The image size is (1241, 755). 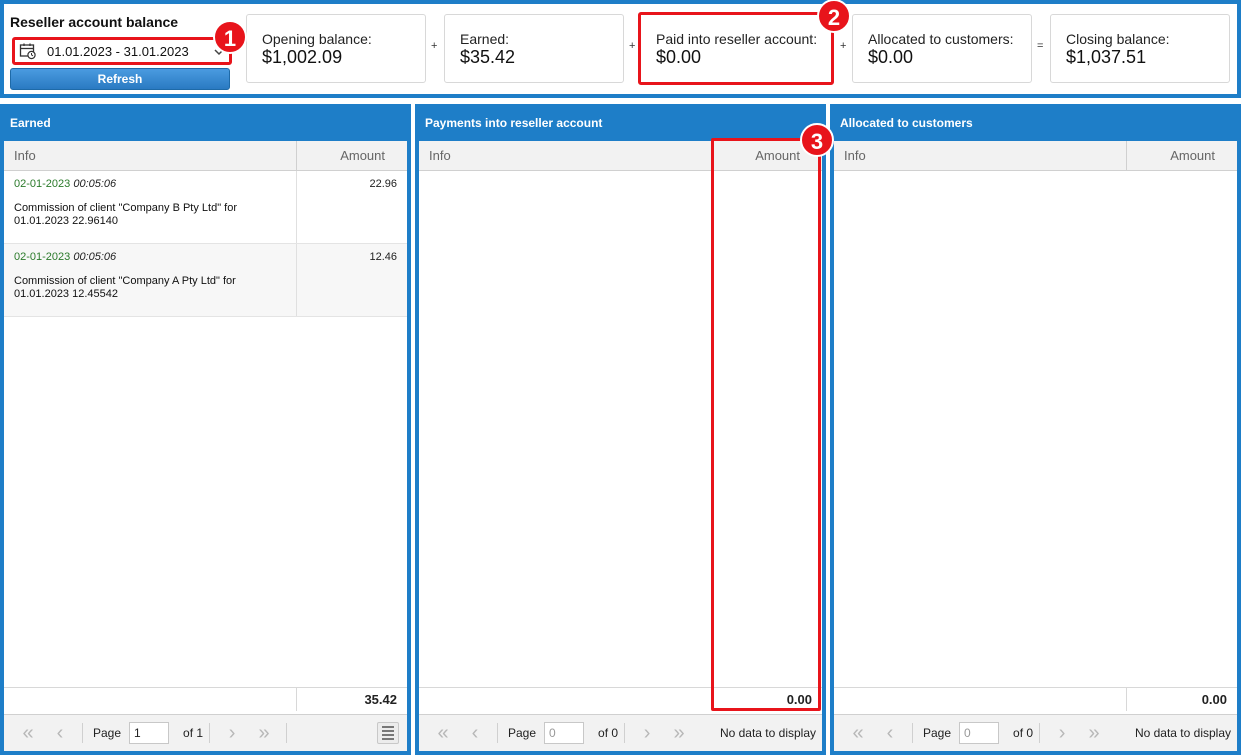 I want to click on allocated-card: Allocated to customers: $0.00, so click(x=942, y=48).